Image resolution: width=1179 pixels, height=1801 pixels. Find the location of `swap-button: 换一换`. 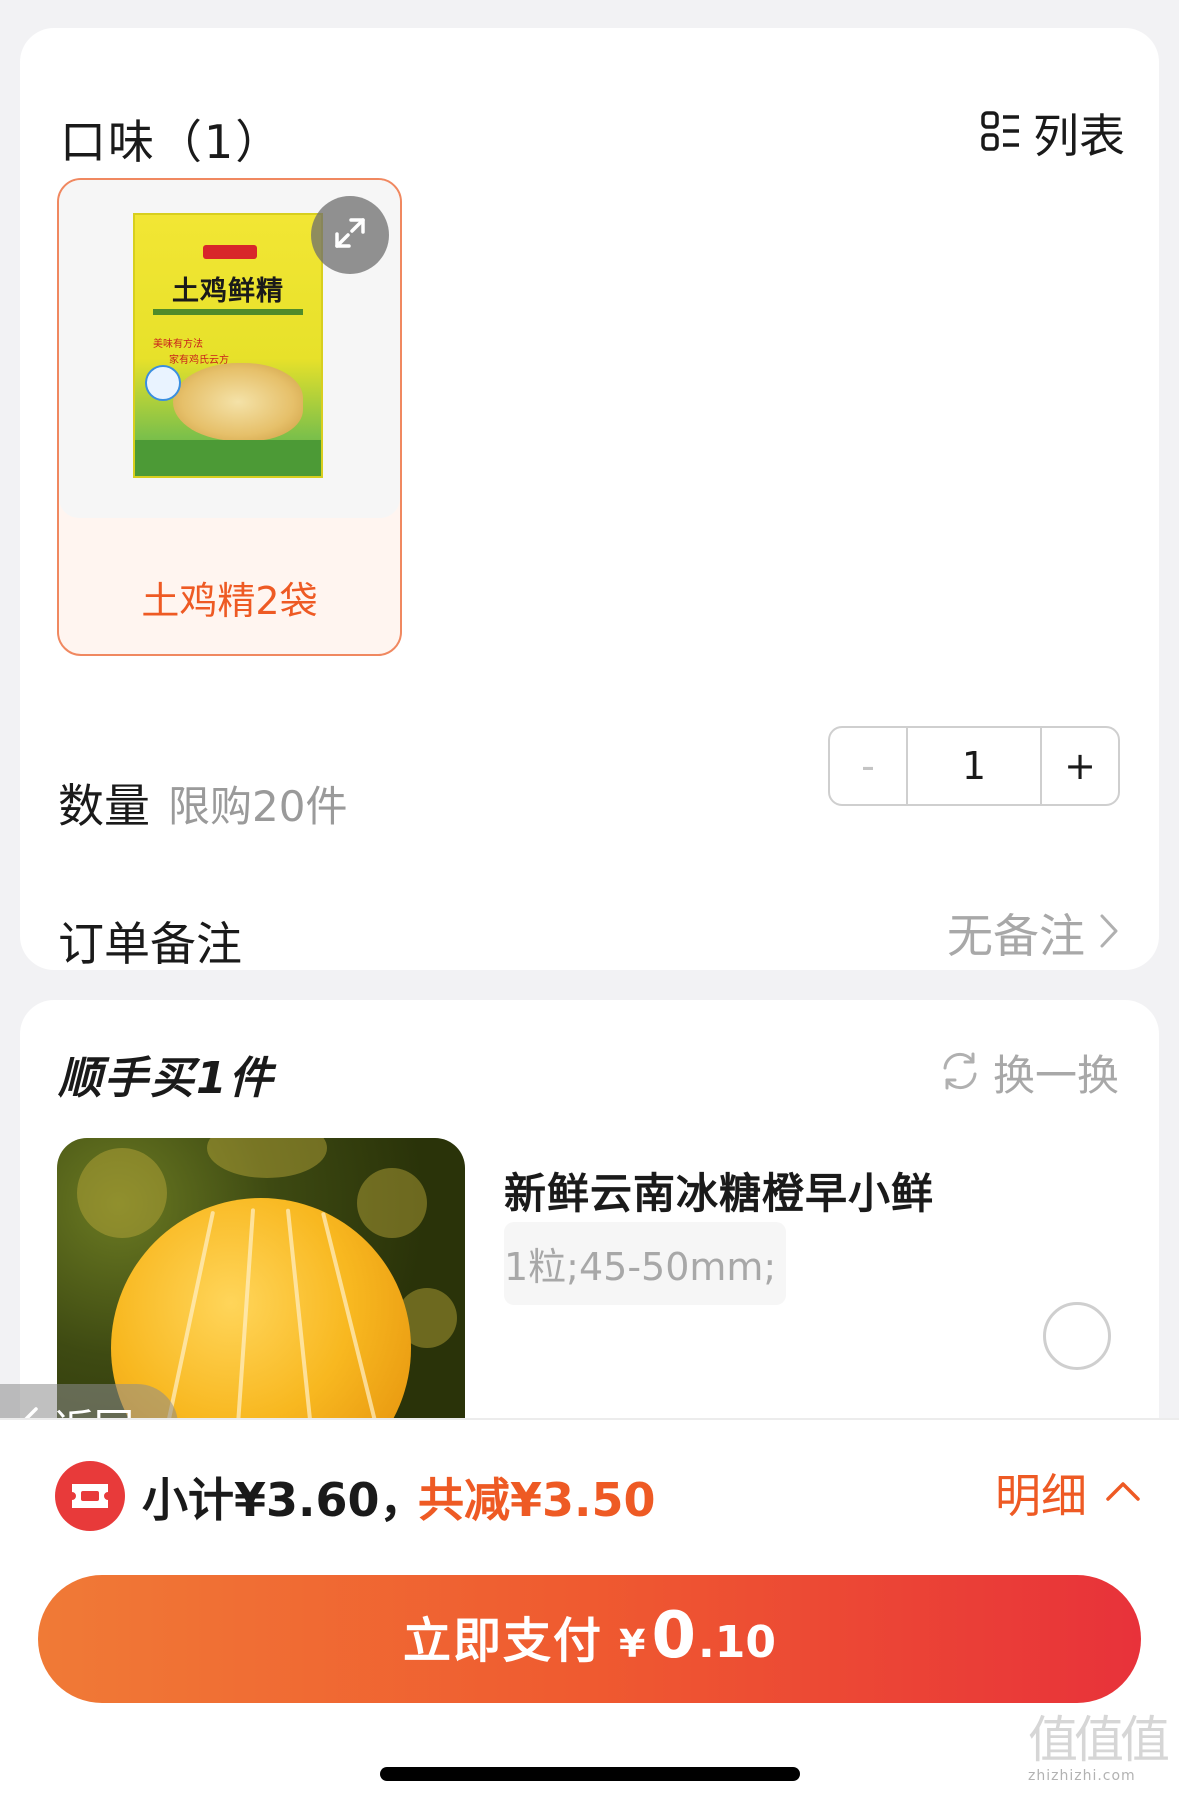

swap-button: 换一换 is located at coordinates (1028, 1072).